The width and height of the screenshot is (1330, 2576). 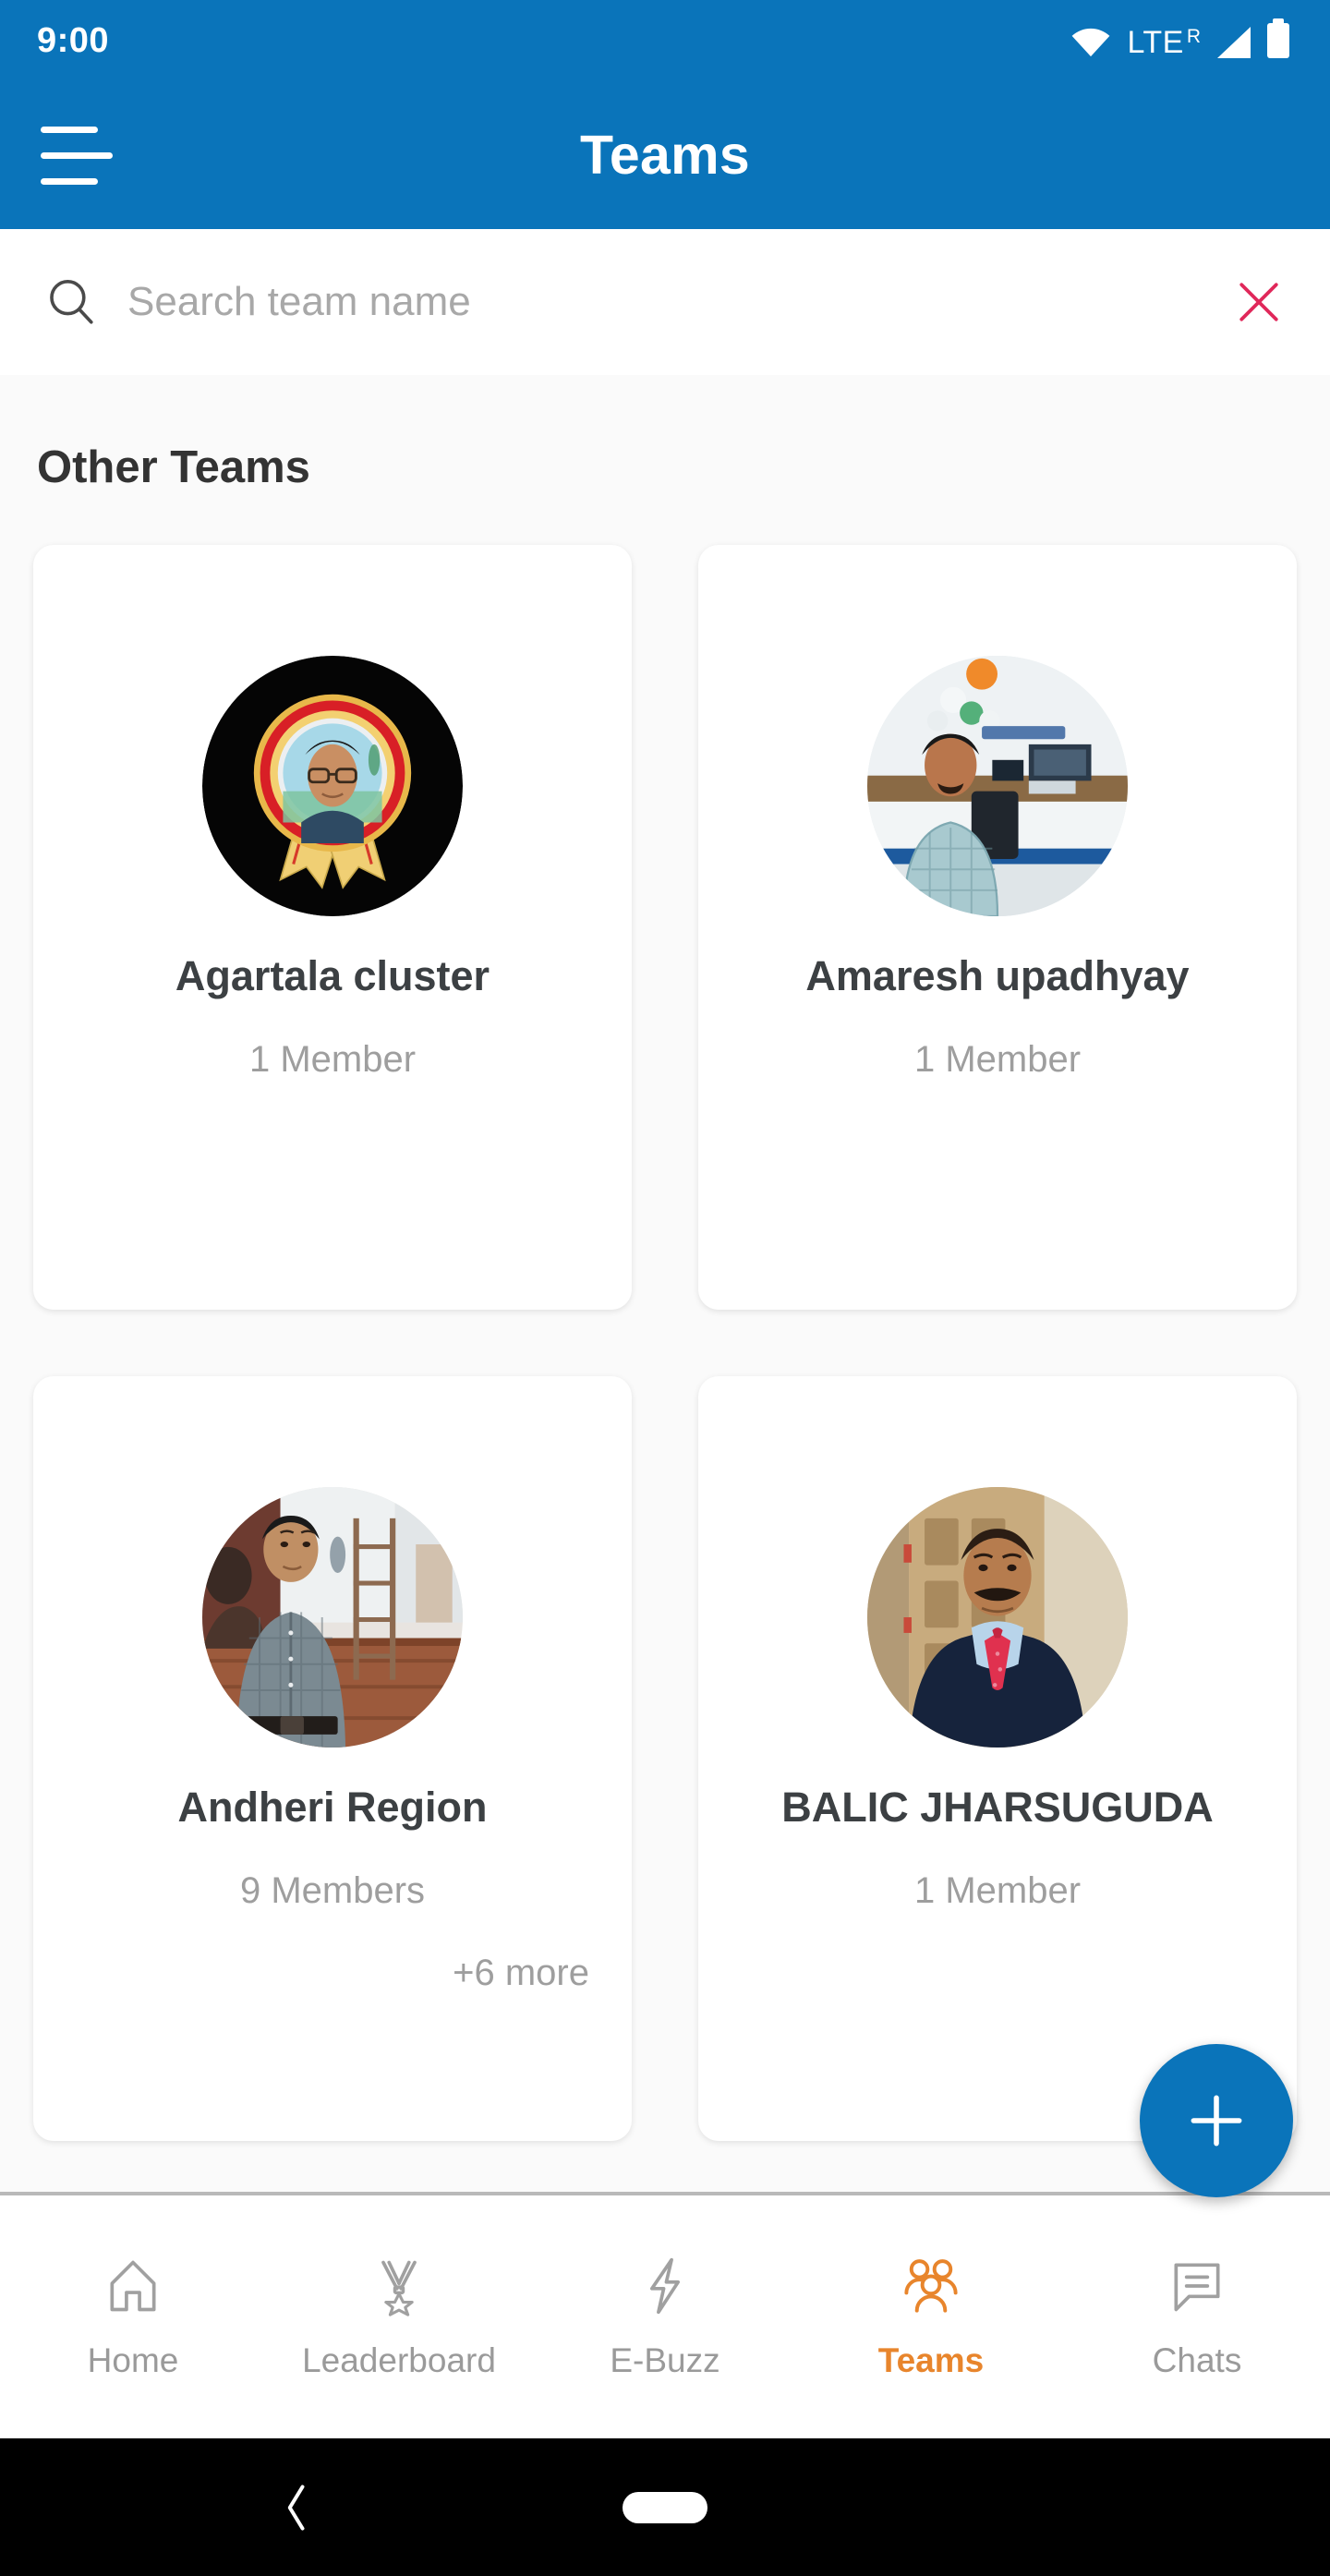 I want to click on plus-icon, so click(x=1216, y=2121).